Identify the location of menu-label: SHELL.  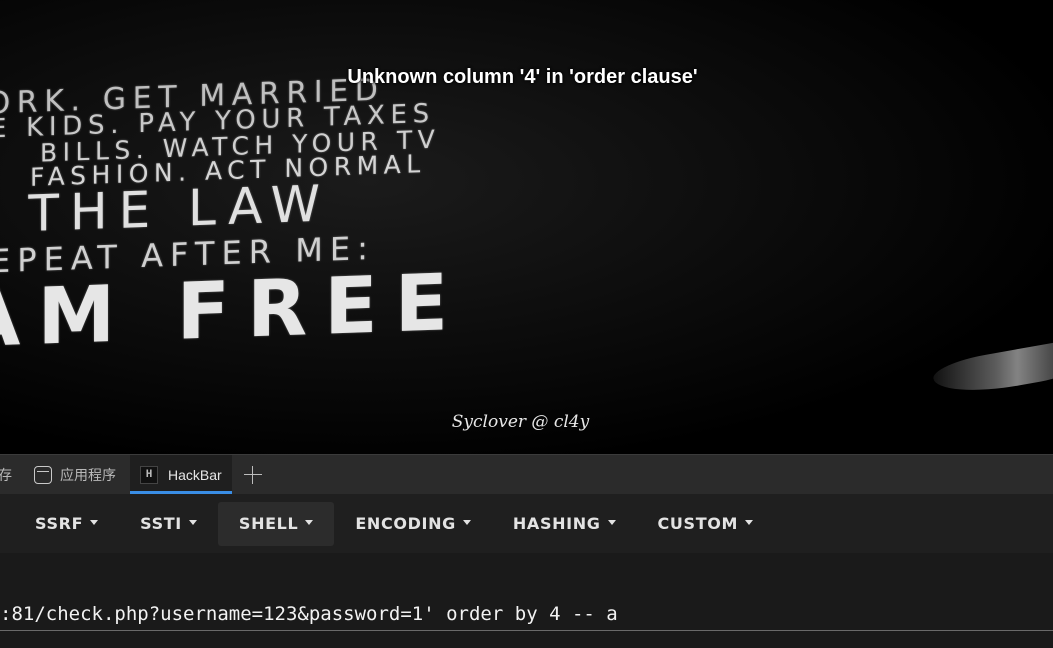
(268, 523).